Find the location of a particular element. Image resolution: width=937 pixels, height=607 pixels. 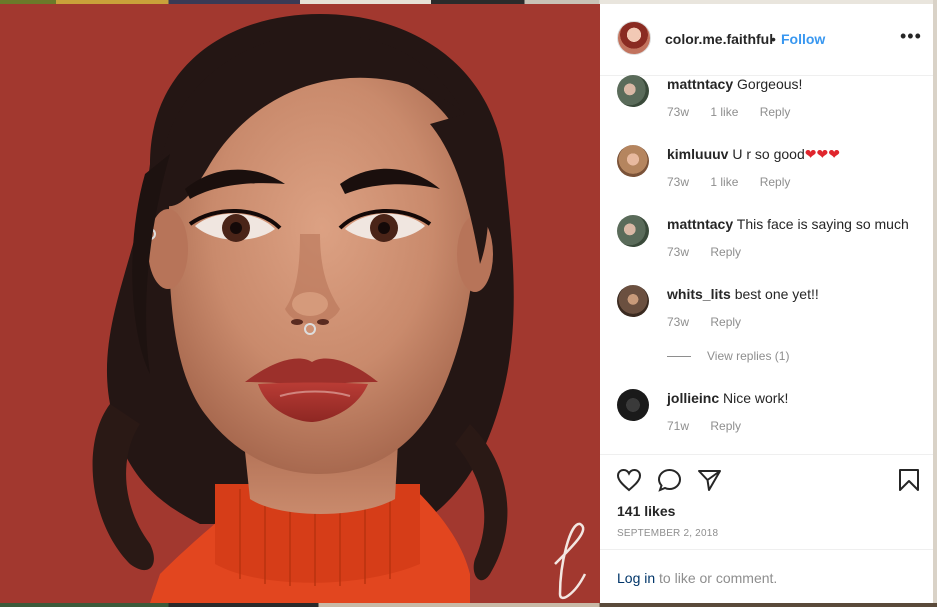

login-link: Log in is located at coordinates (636, 578).